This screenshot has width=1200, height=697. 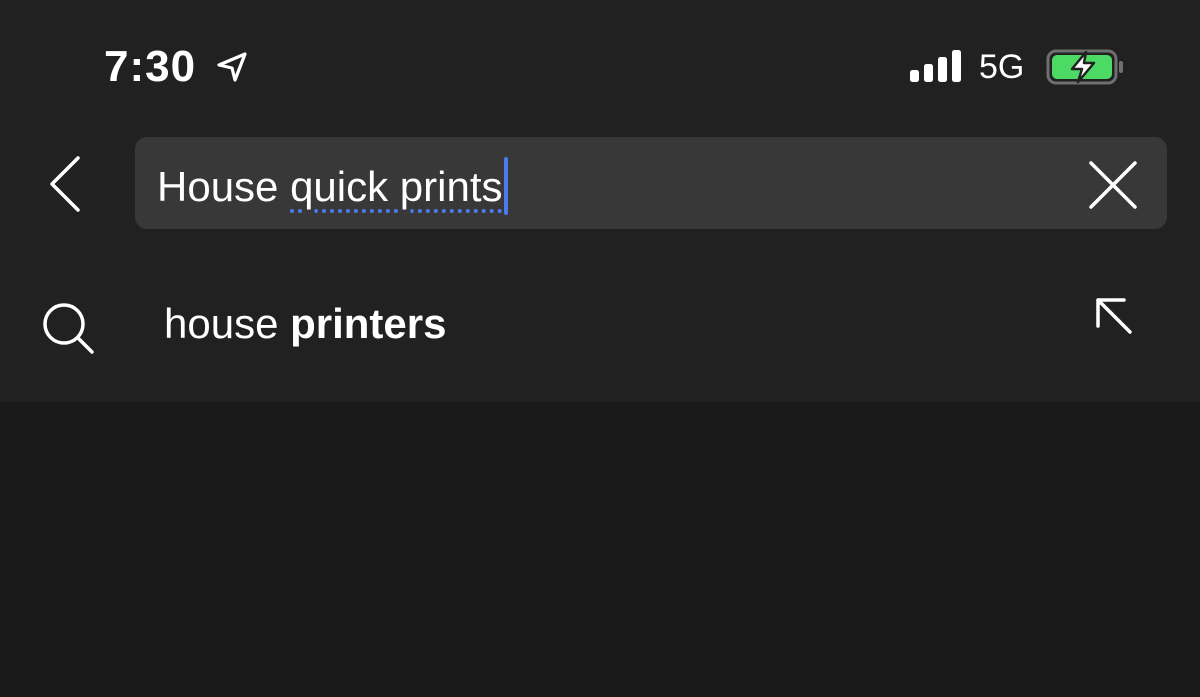 What do you see at coordinates (1084, 67) in the screenshot?
I see `battery-charging-icon` at bounding box center [1084, 67].